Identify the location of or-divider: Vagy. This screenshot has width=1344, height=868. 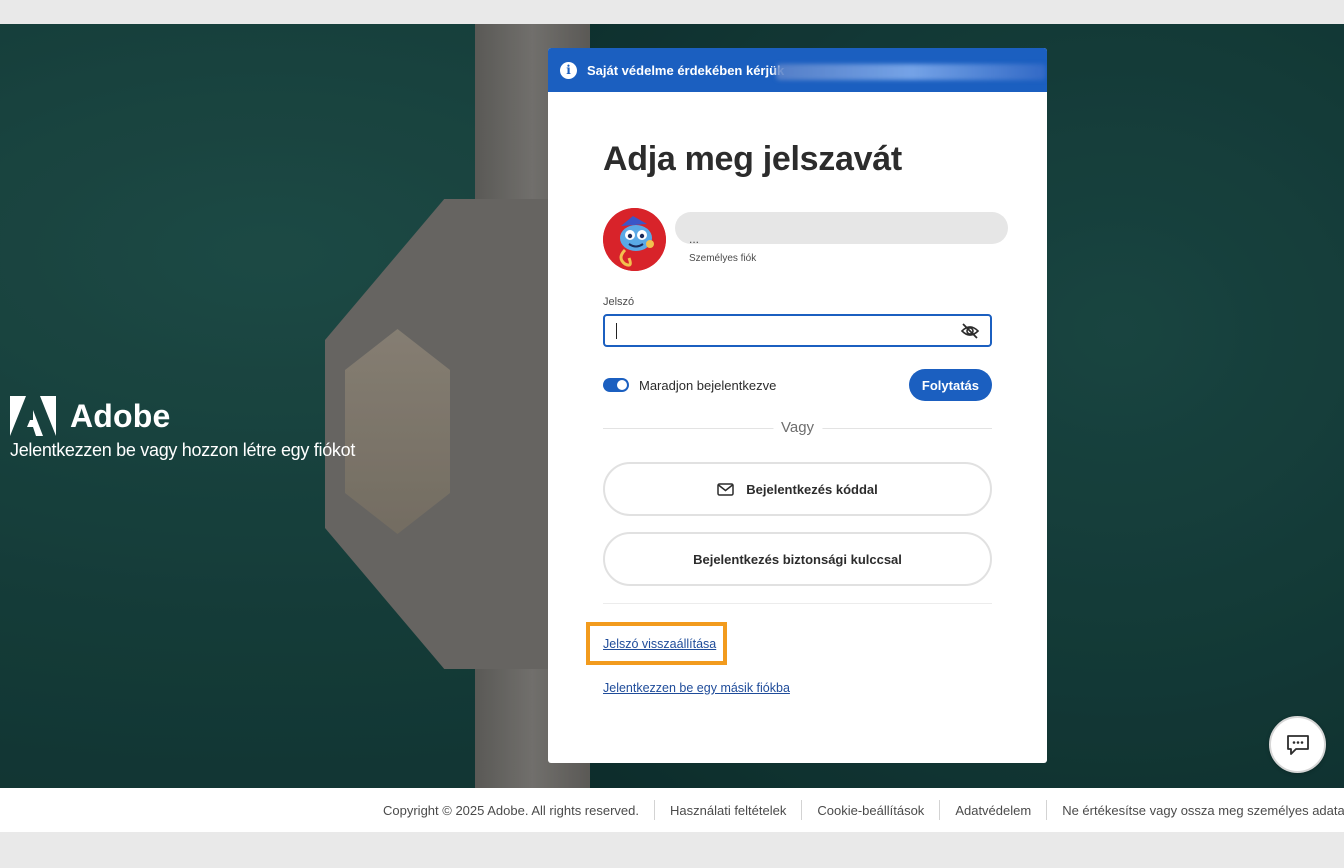
(797, 429).